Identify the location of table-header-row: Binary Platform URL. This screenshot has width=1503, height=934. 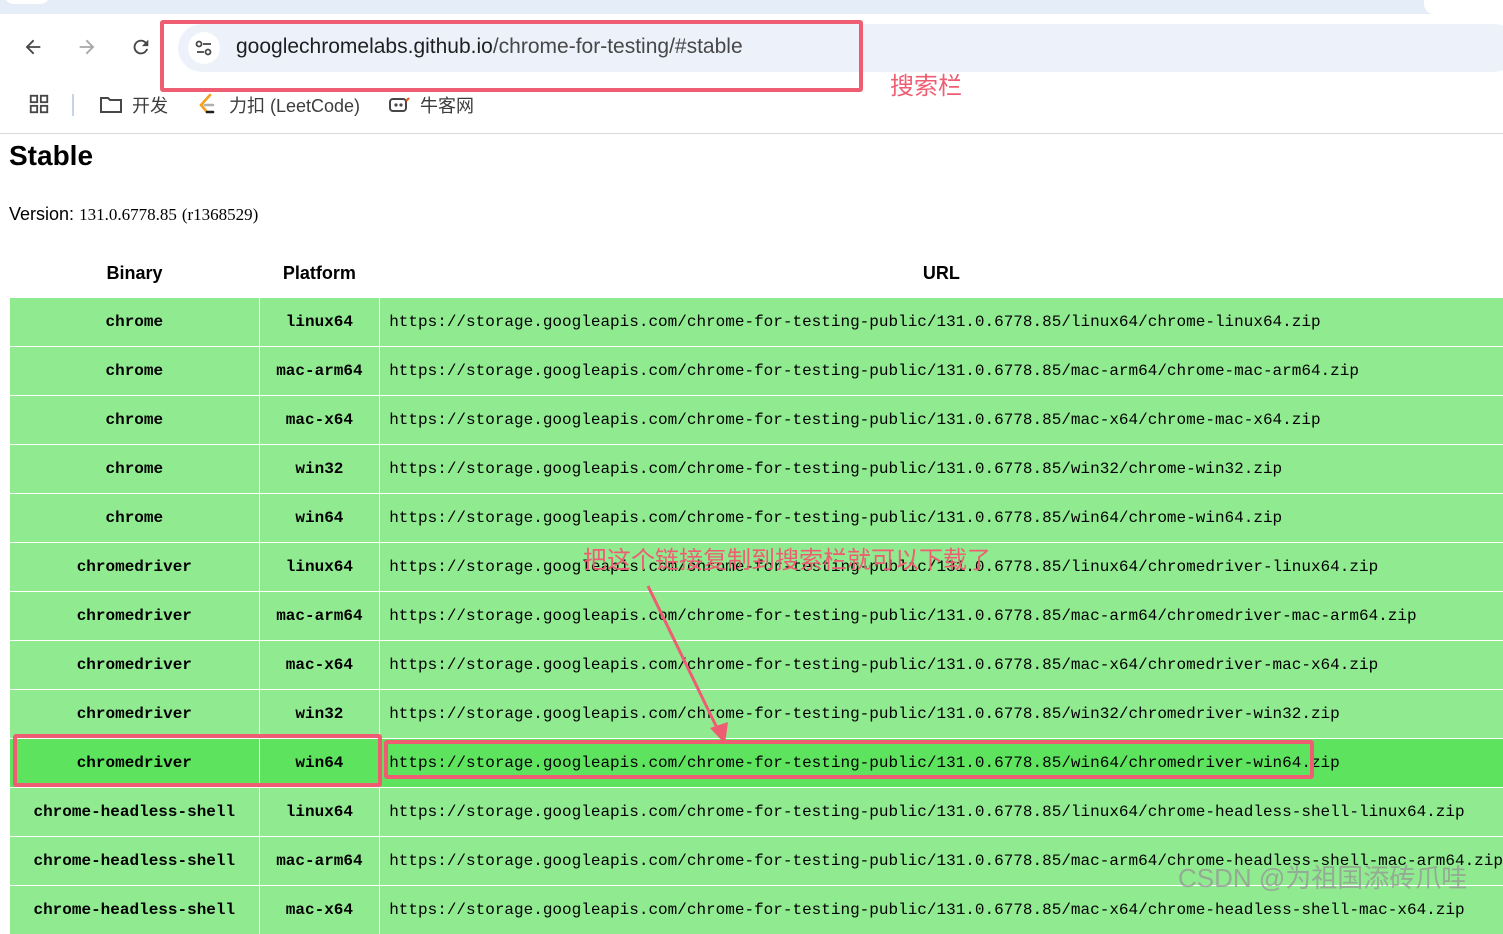
(756, 274).